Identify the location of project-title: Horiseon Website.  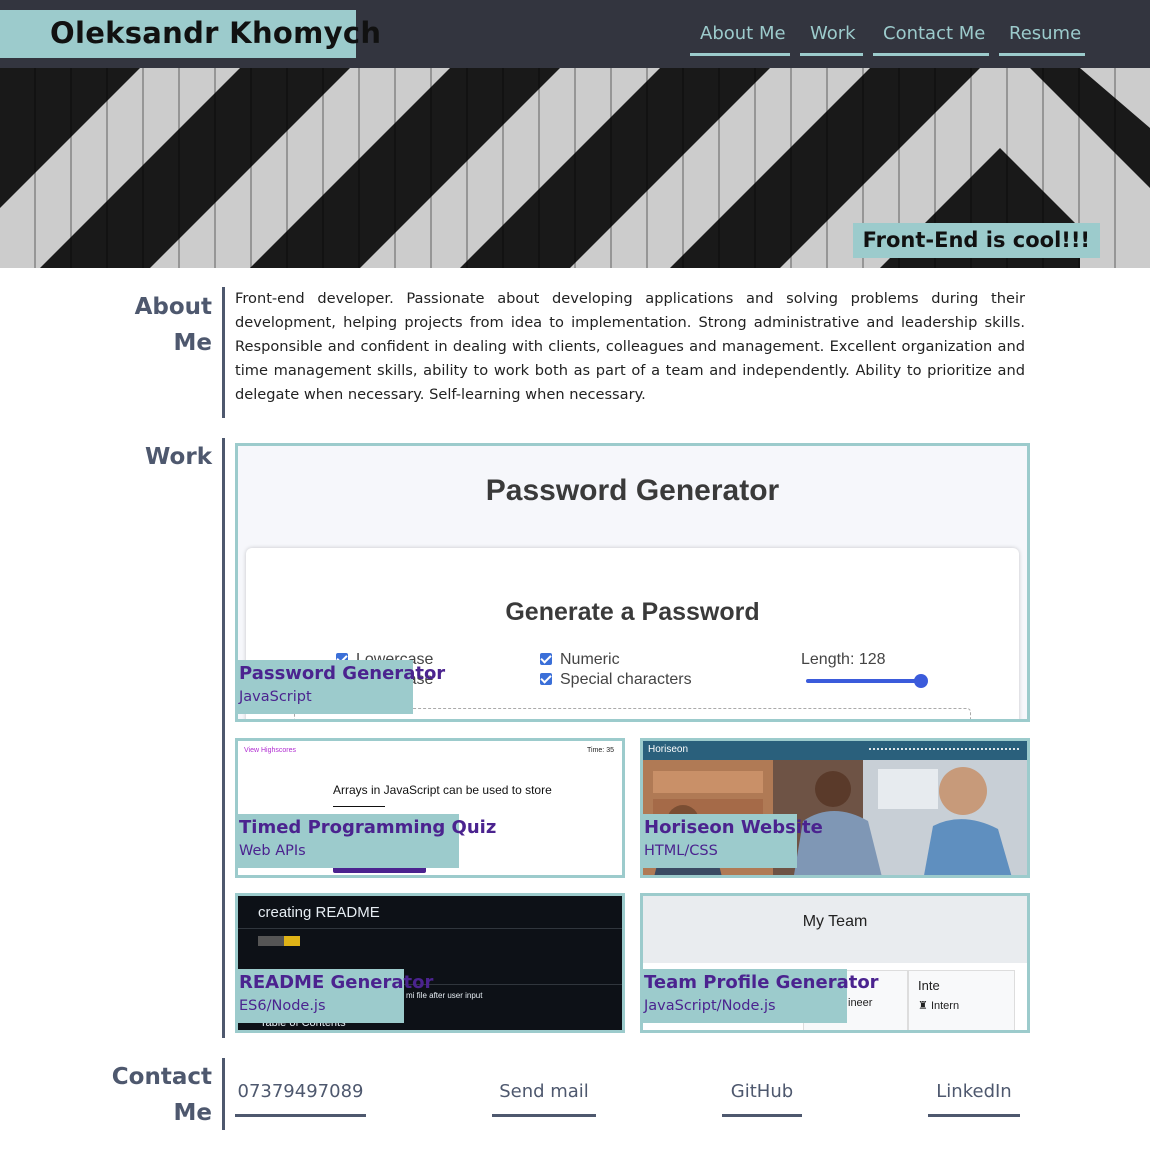
(733, 828).